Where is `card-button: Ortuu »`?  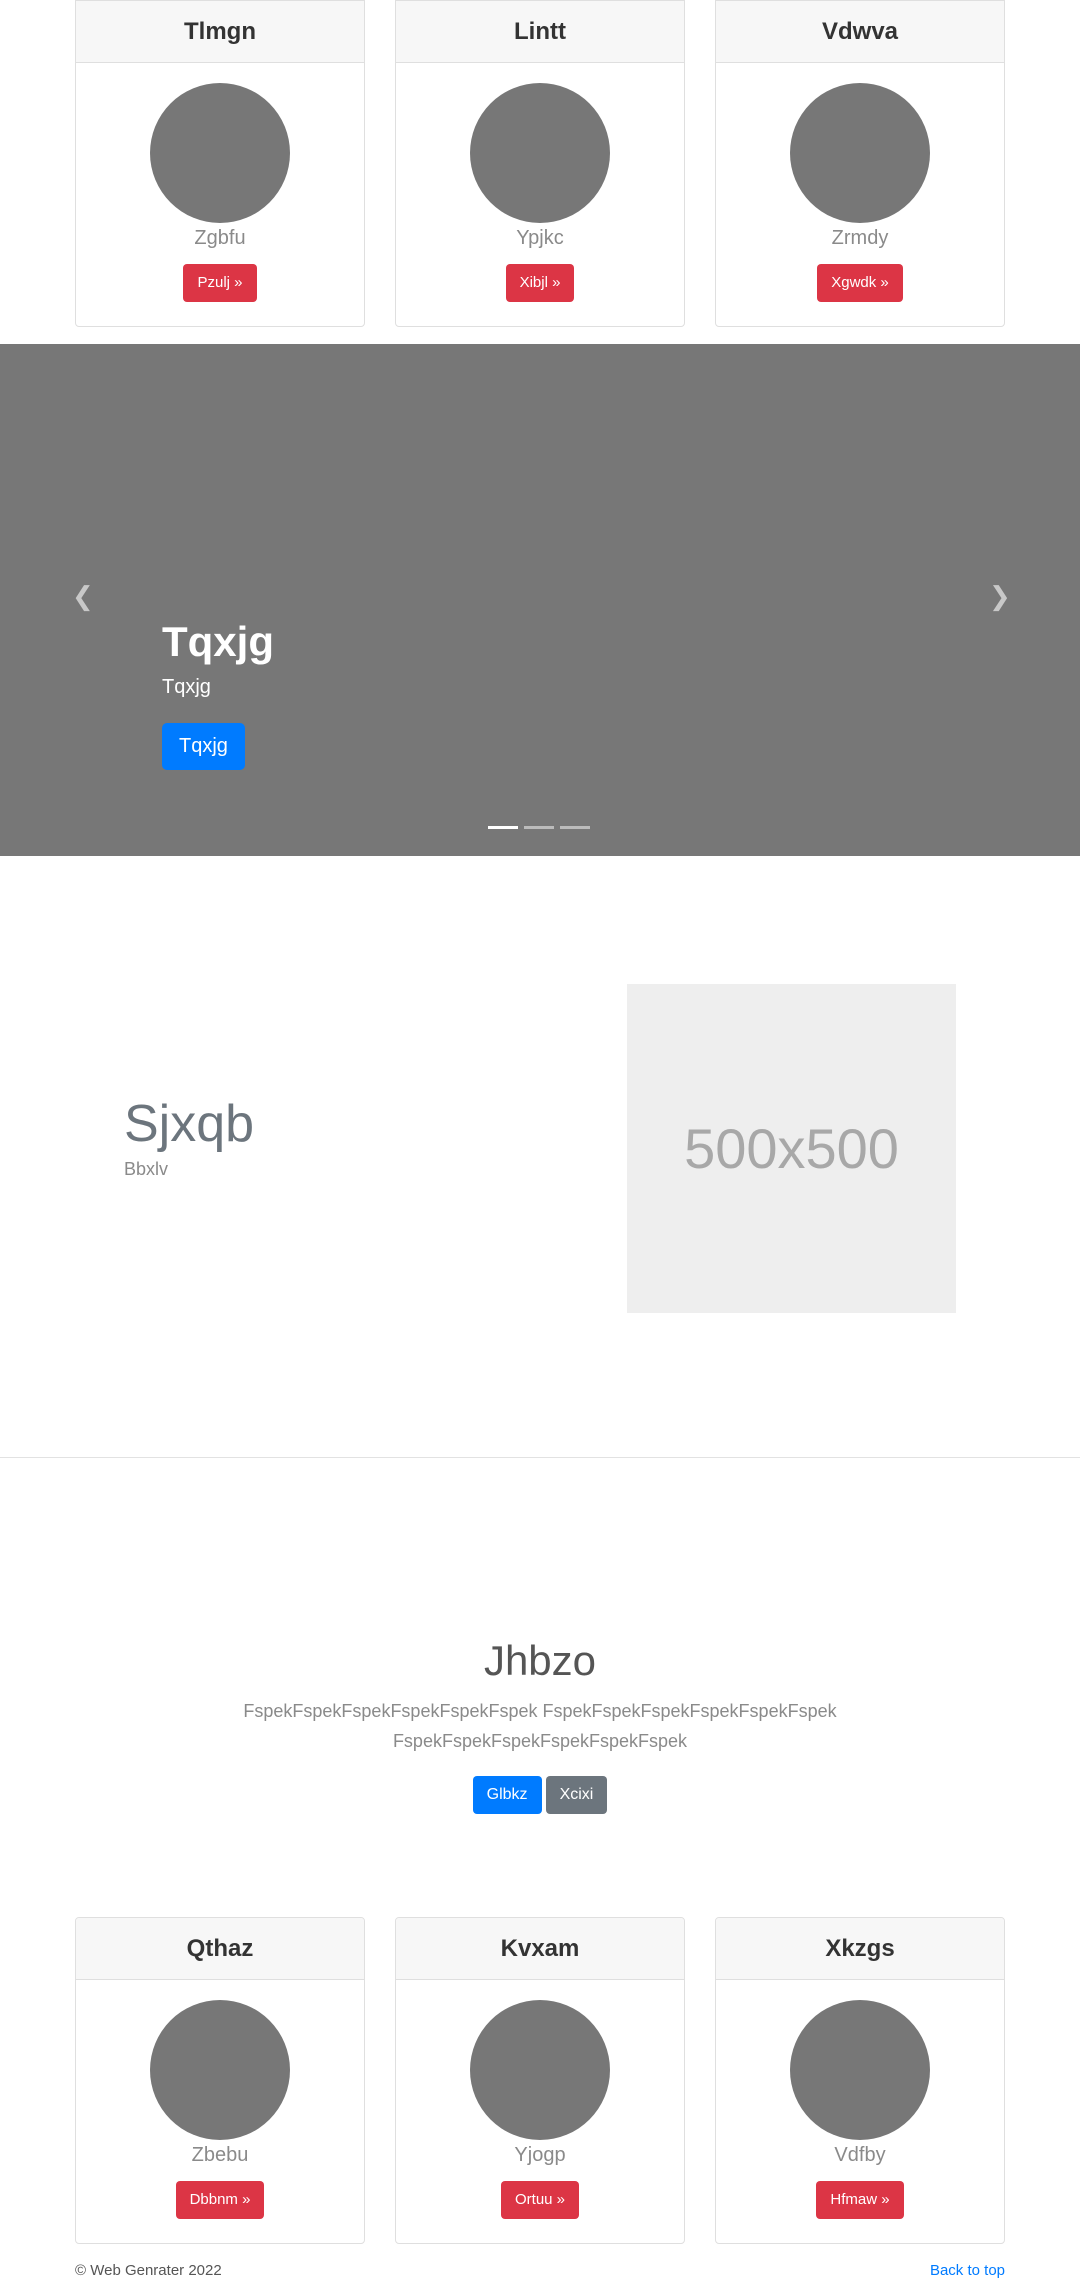
card-button: Ortuu » is located at coordinates (540, 2200).